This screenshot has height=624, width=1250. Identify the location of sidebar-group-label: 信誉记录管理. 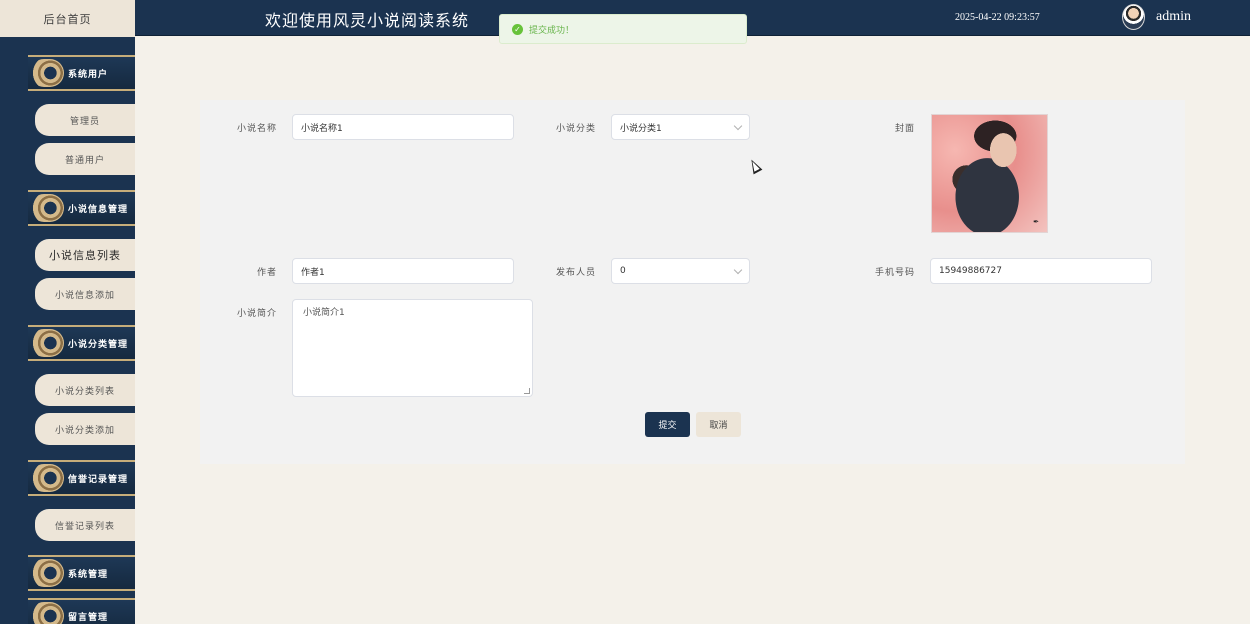
(98, 480).